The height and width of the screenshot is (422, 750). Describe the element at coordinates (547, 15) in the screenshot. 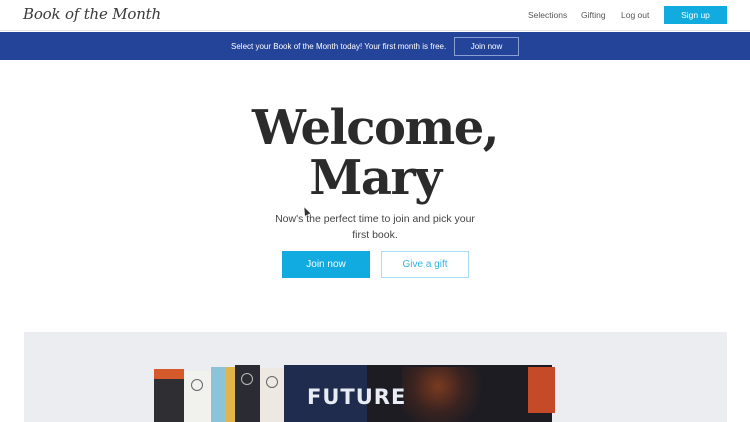

I see `nav-link-selections: Selections` at that location.